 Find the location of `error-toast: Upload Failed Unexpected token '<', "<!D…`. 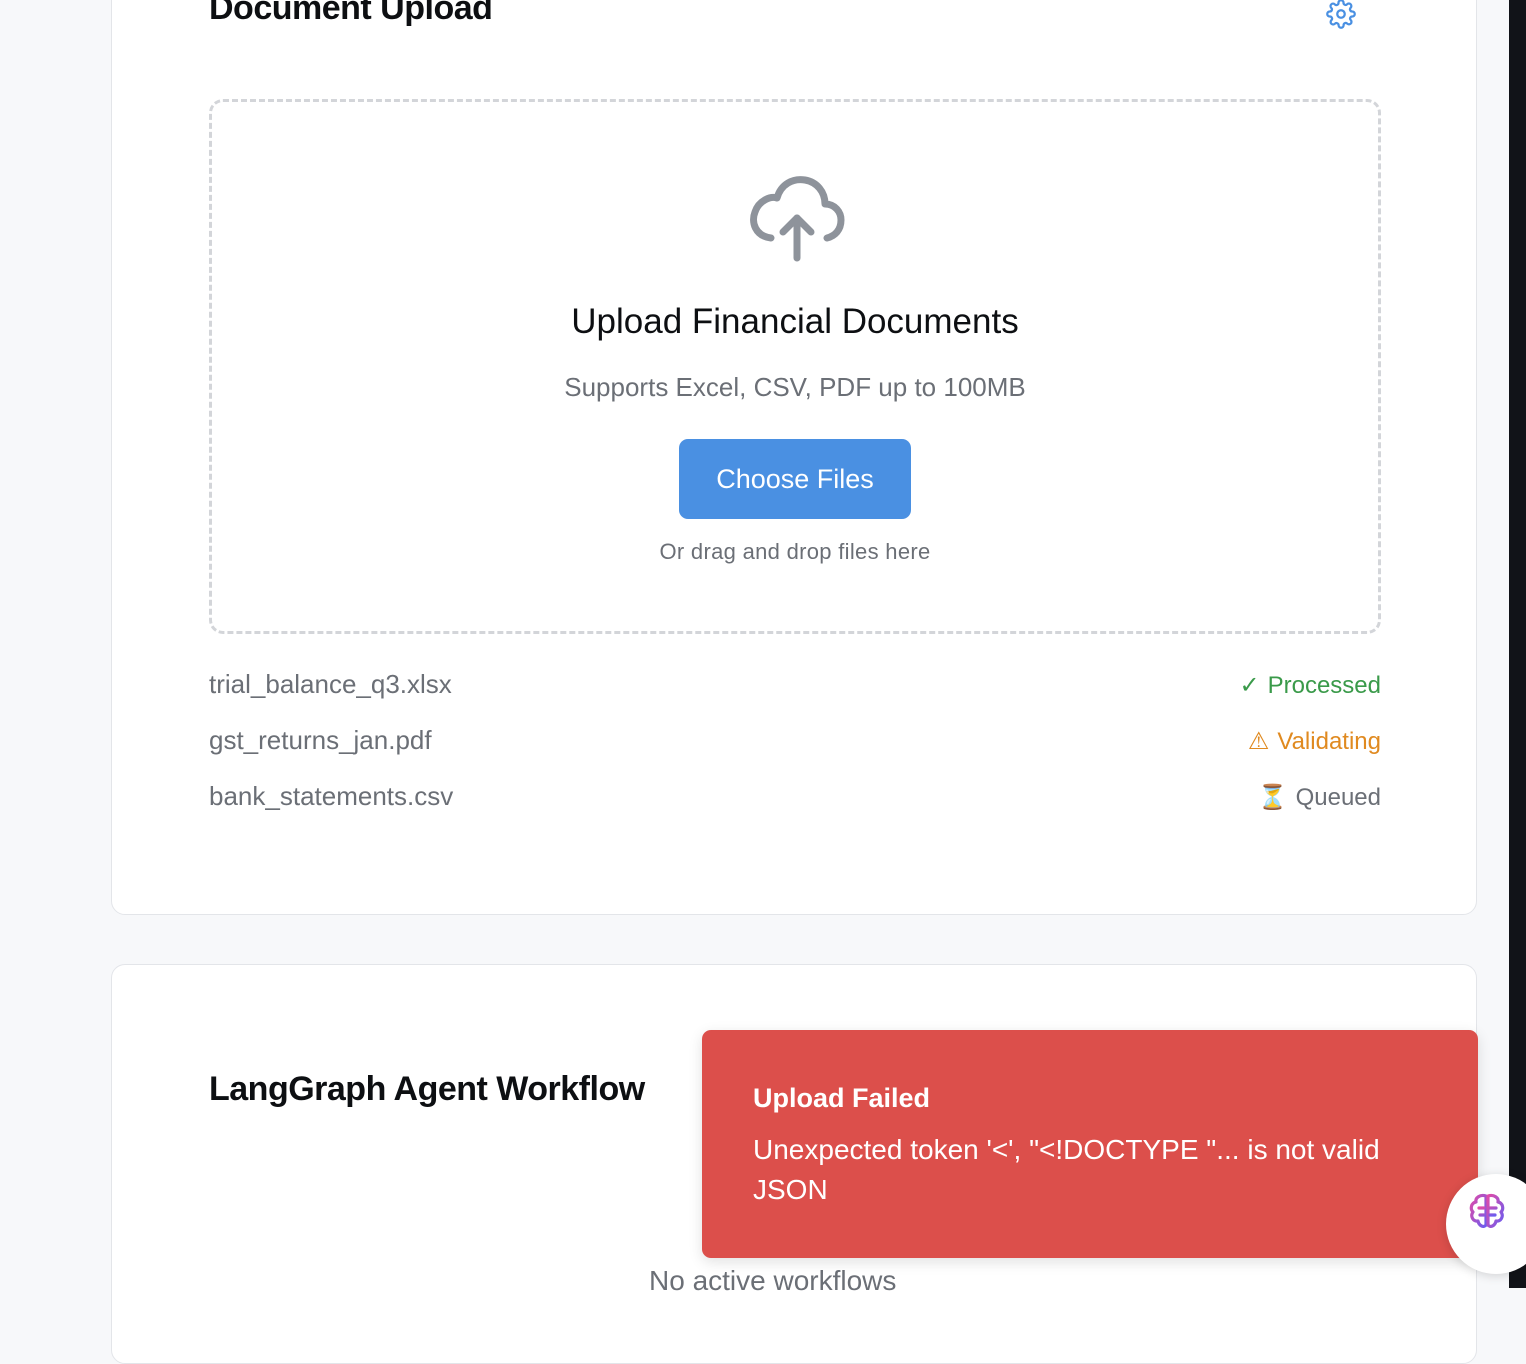

error-toast: Upload Failed Unexpected token '<', "<!D… is located at coordinates (1090, 1144).